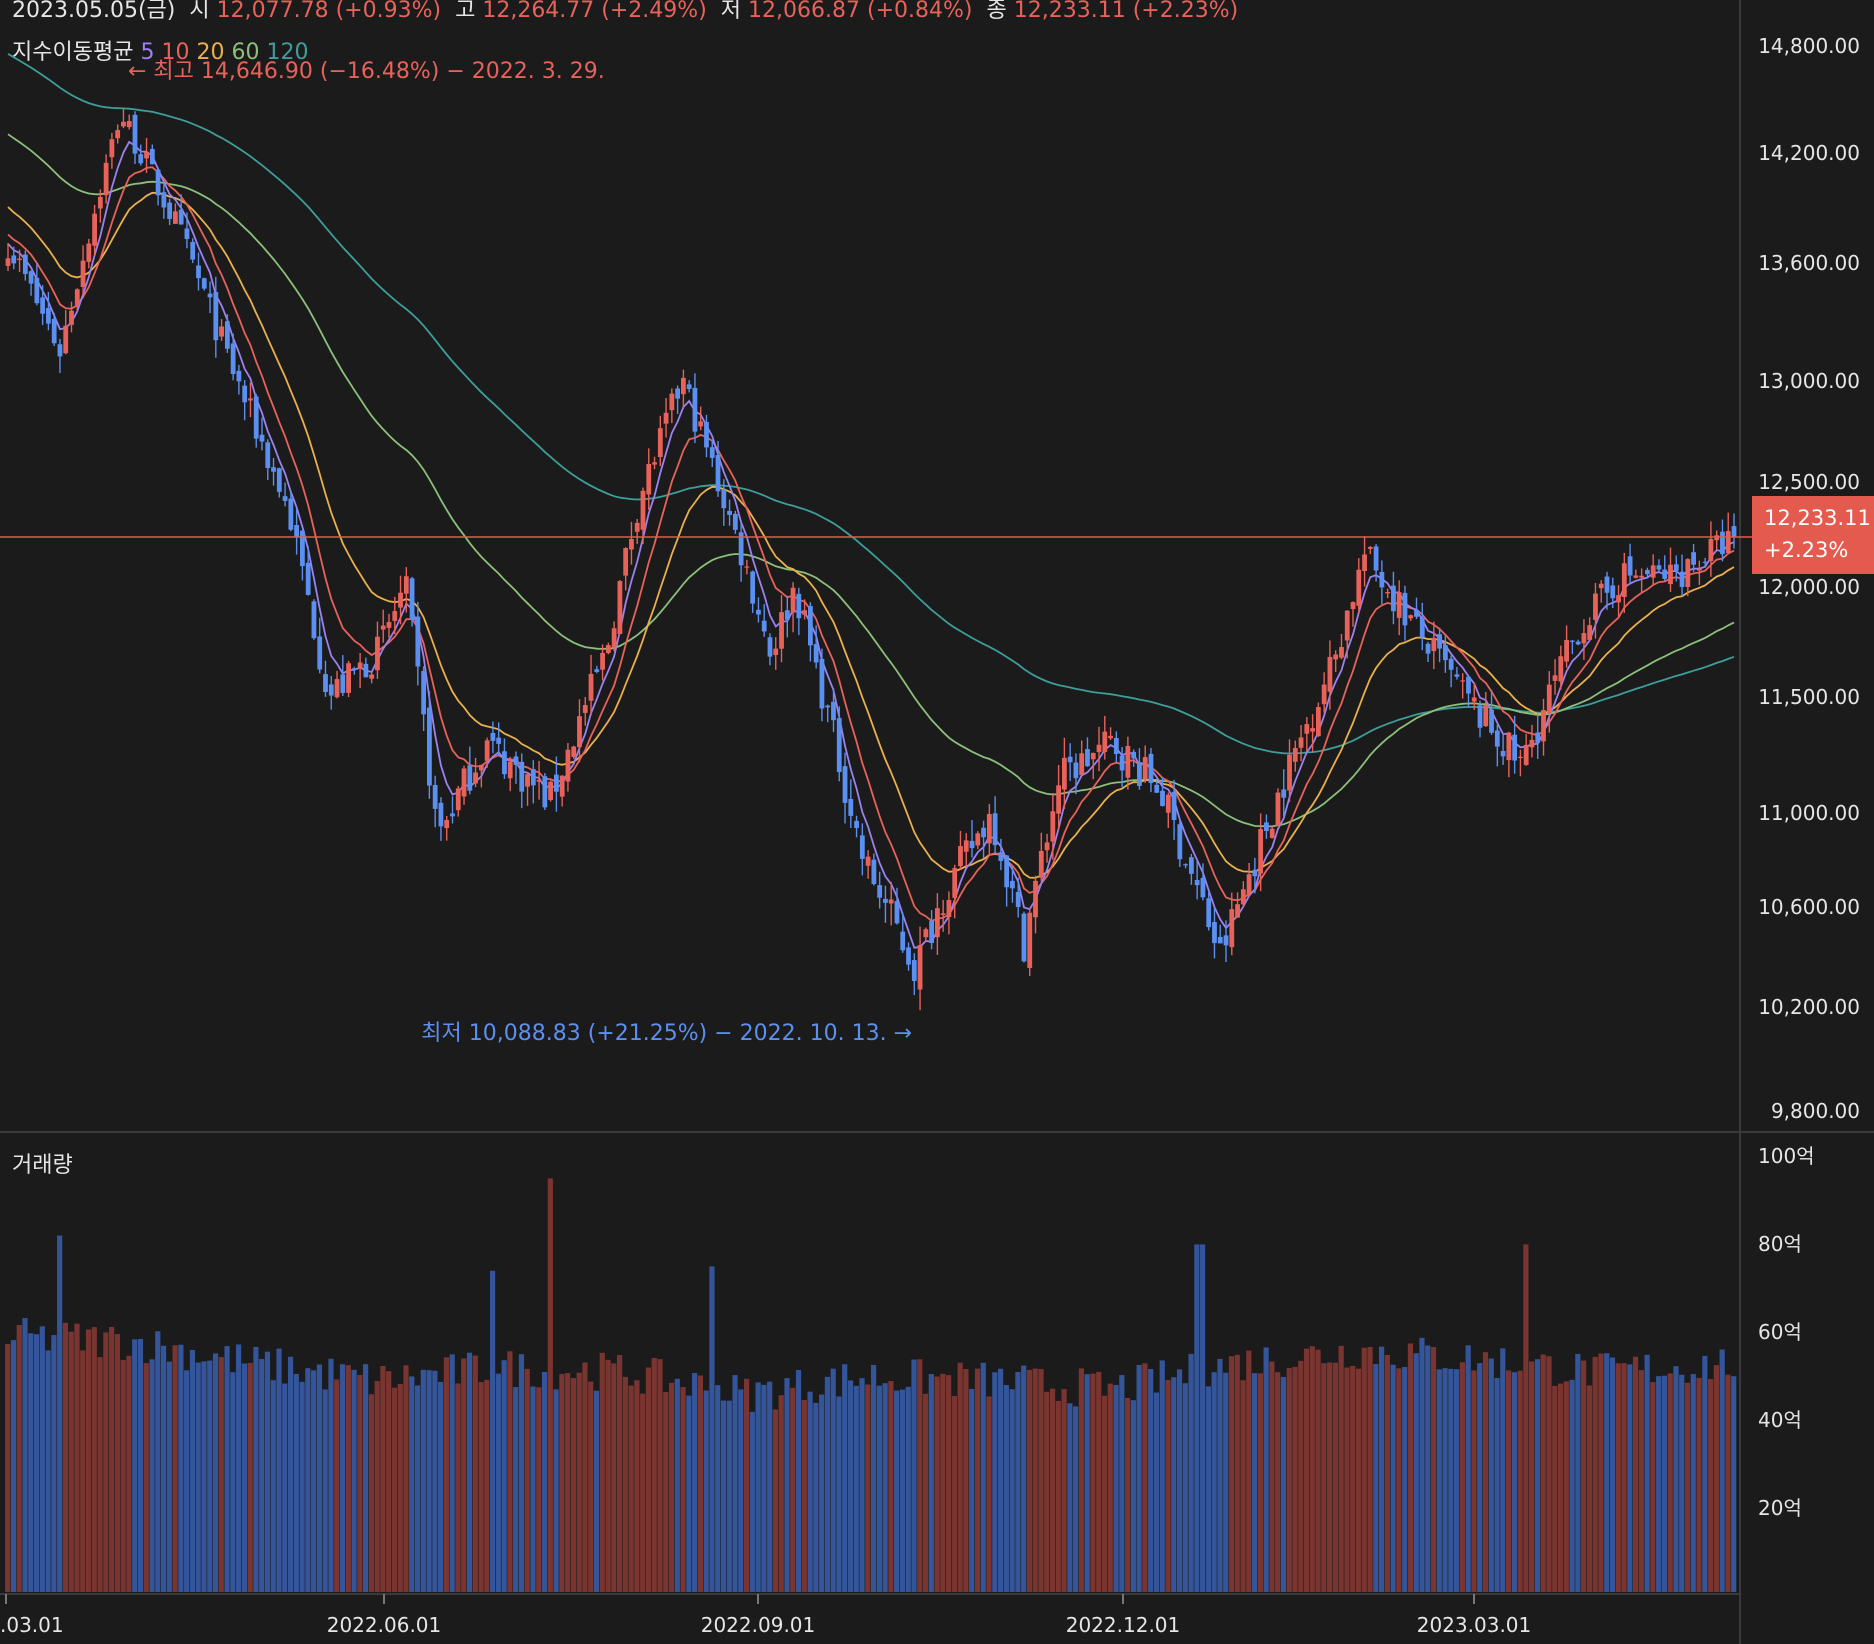  What do you see at coordinates (384, 1625) in the screenshot?
I see `date-tick-label: 2022.06.01` at bounding box center [384, 1625].